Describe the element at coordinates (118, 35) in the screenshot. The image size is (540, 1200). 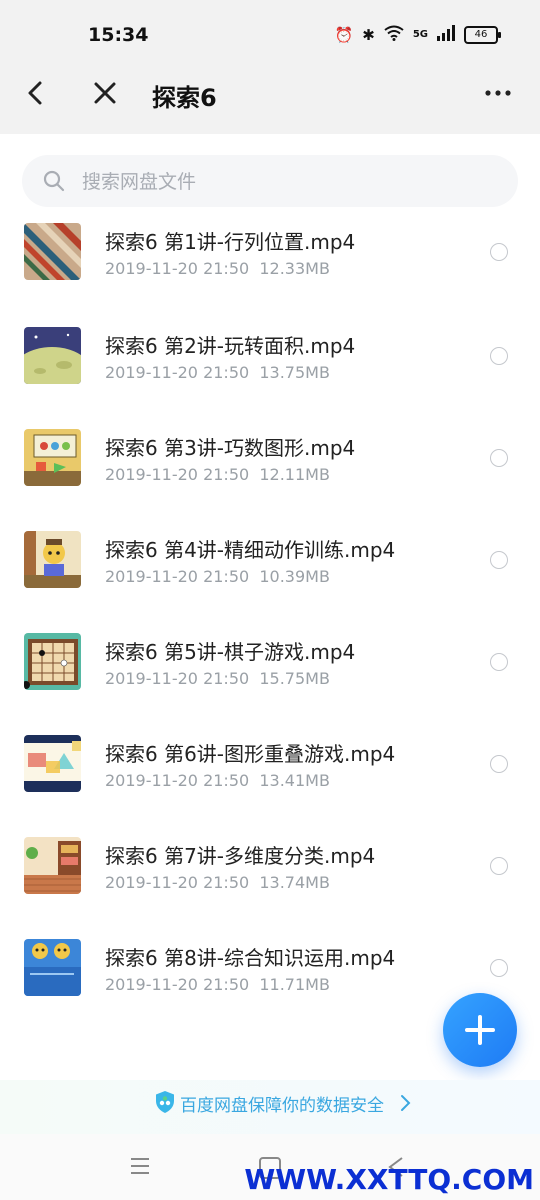
I see `status-time: 15:34` at that location.